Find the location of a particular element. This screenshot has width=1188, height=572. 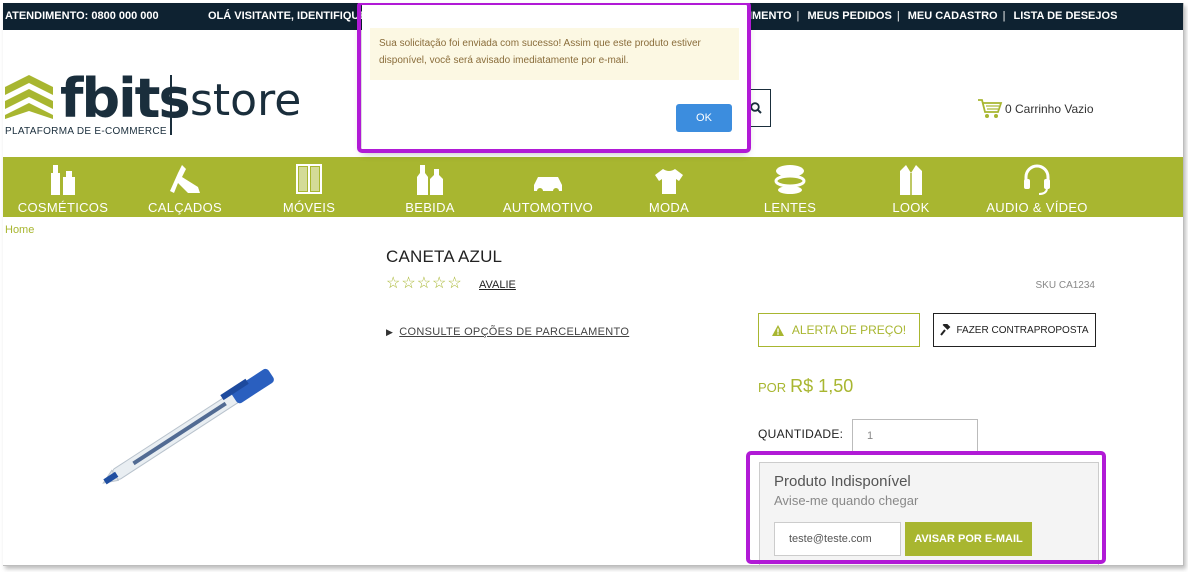

parcelamento-toggle: ▶ CONSULTE OPÇÕES DE PARCELAMENTO is located at coordinates (507, 332).